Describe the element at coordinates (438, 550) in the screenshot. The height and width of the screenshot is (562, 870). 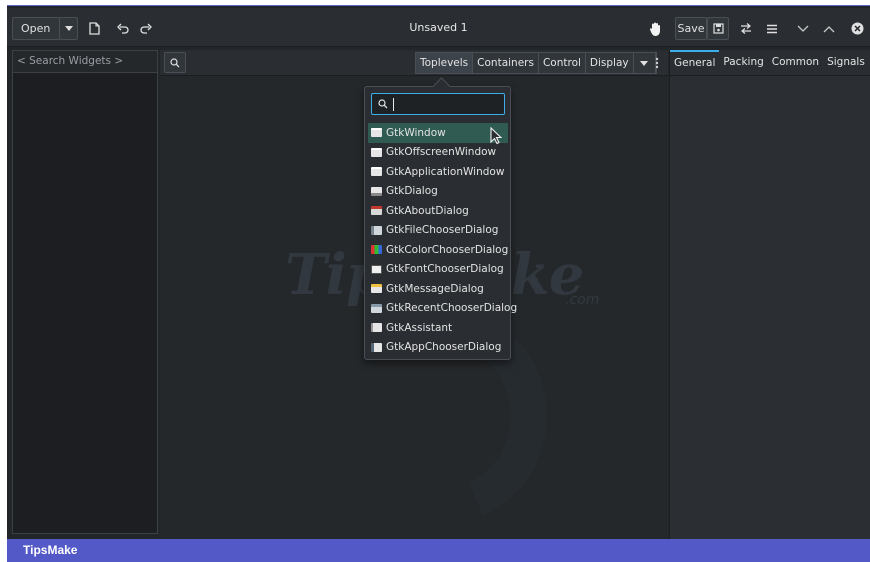
I see `footer-bar: TipsMake` at that location.